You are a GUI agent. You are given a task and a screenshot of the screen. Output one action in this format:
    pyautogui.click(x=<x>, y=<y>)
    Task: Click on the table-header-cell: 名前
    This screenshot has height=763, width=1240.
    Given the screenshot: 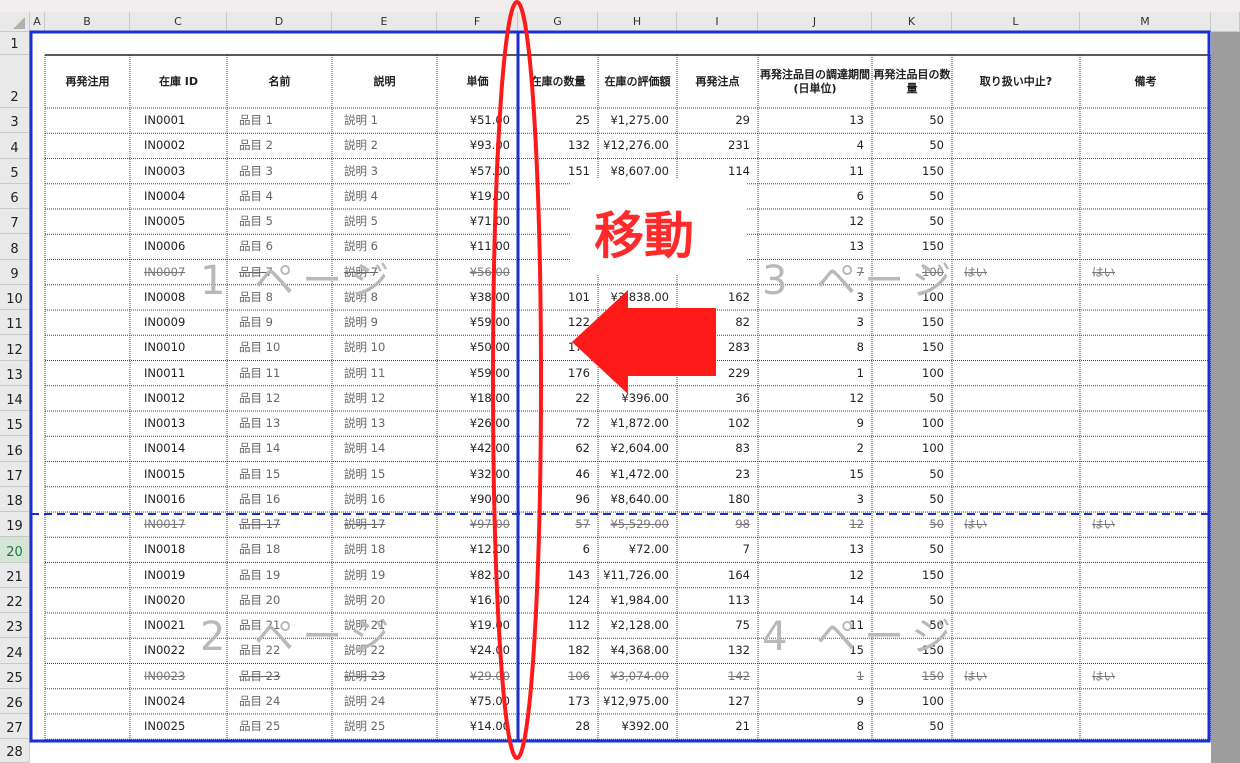 What is the action you would take?
    pyautogui.click(x=279, y=81)
    